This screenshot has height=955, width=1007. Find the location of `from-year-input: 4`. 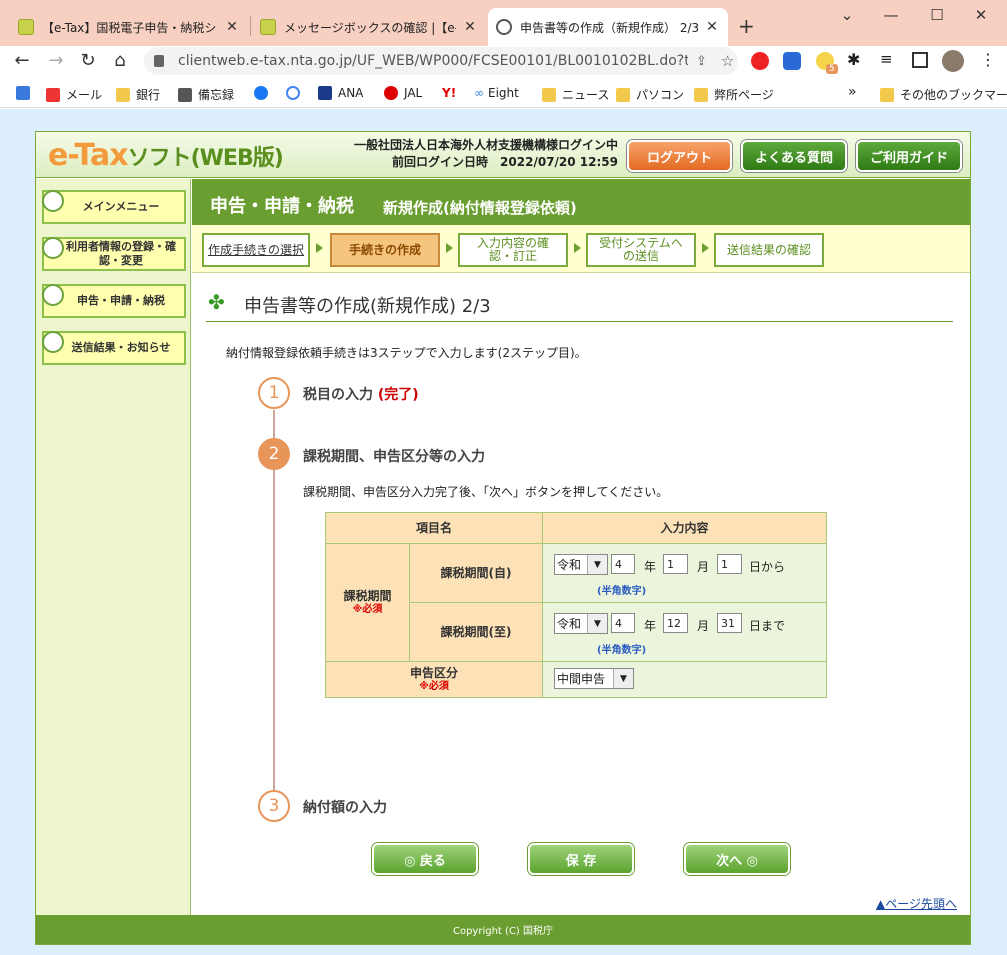

from-year-input: 4 is located at coordinates (623, 564).